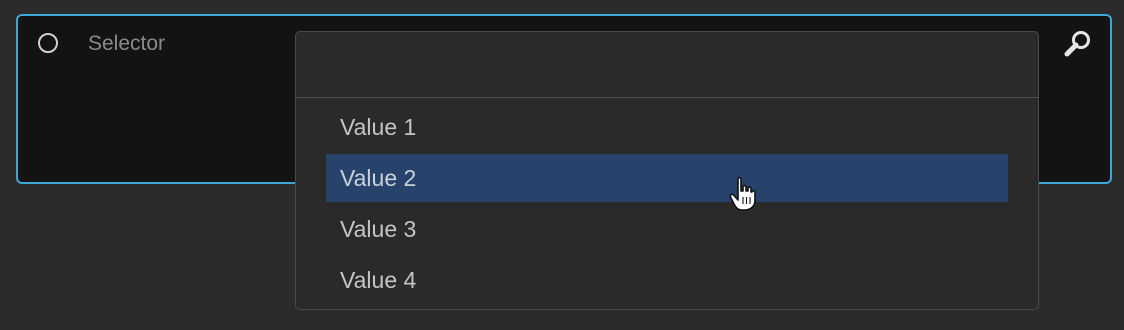  I want to click on dropdown-option-value-2: Value 2, so click(667, 178).